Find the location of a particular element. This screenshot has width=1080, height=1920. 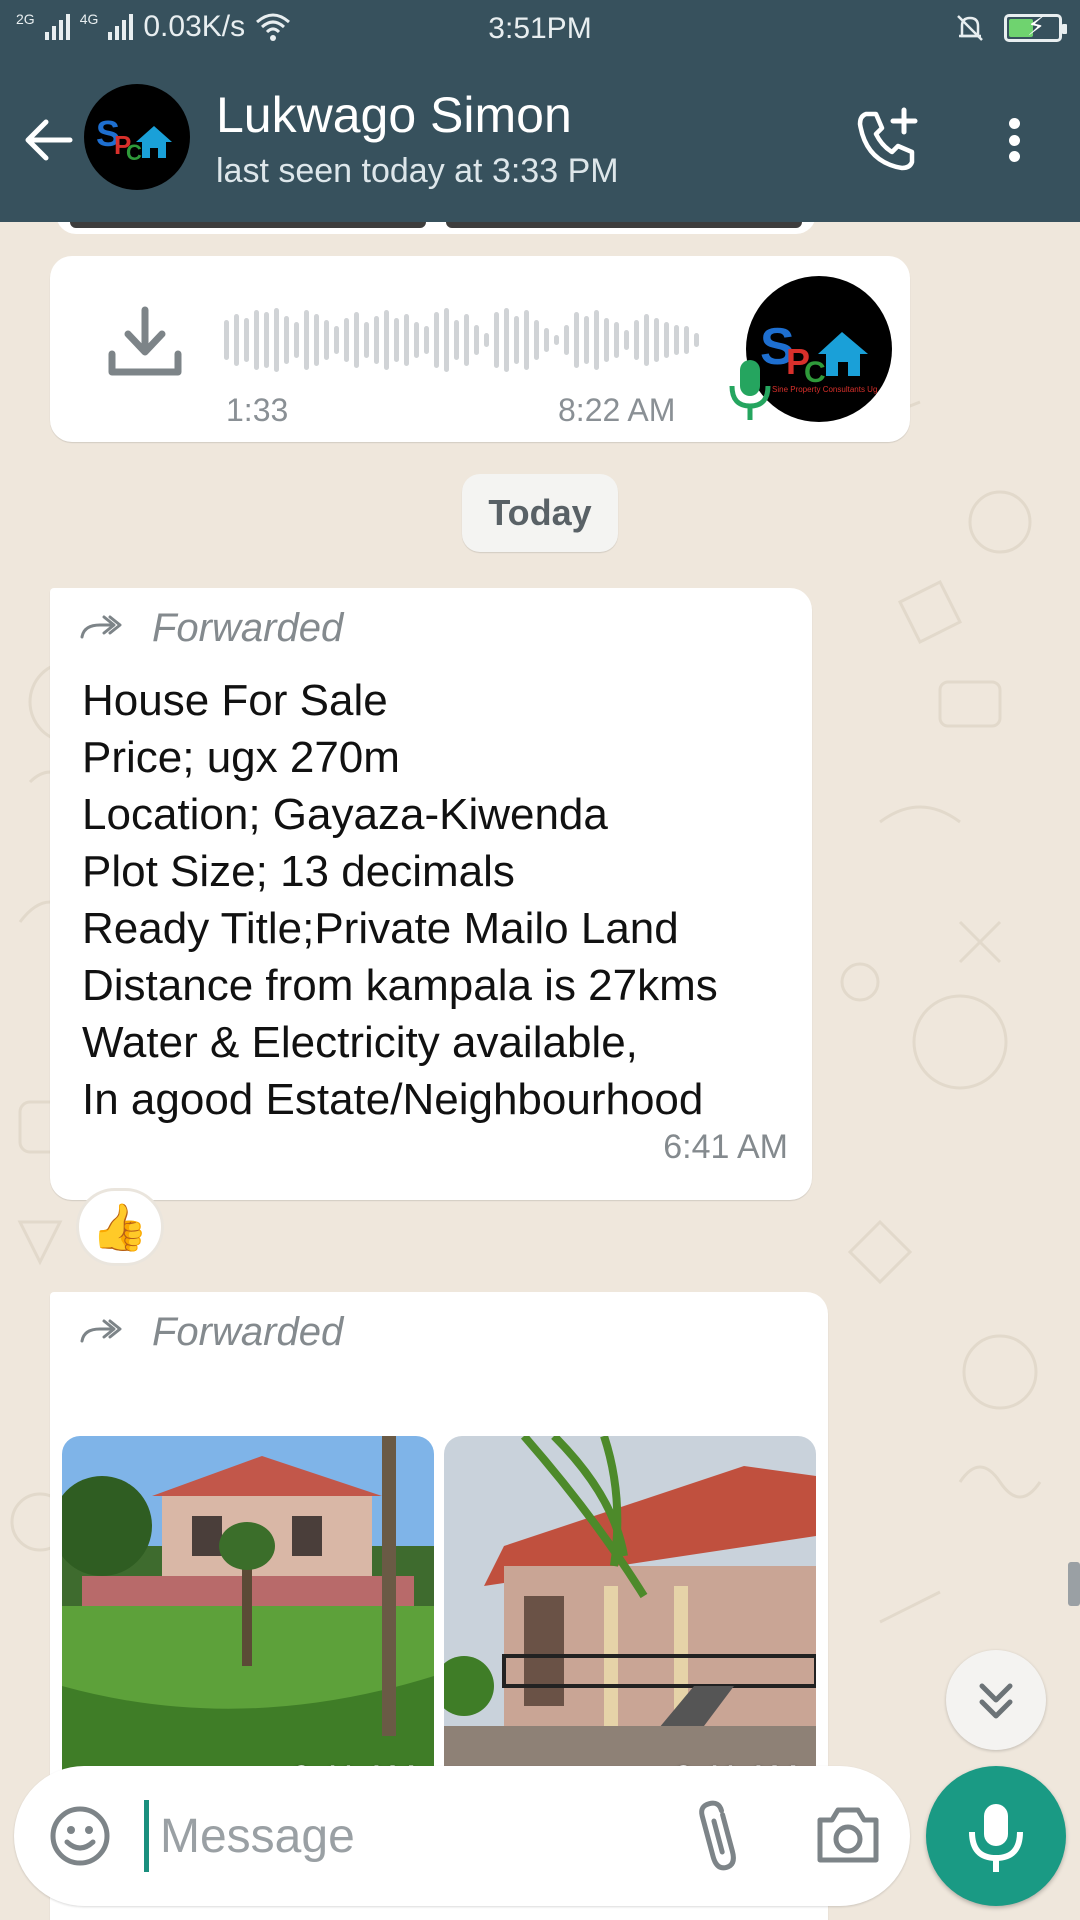

house-photo-1: 6:41 AM is located at coordinates (248, 1621).